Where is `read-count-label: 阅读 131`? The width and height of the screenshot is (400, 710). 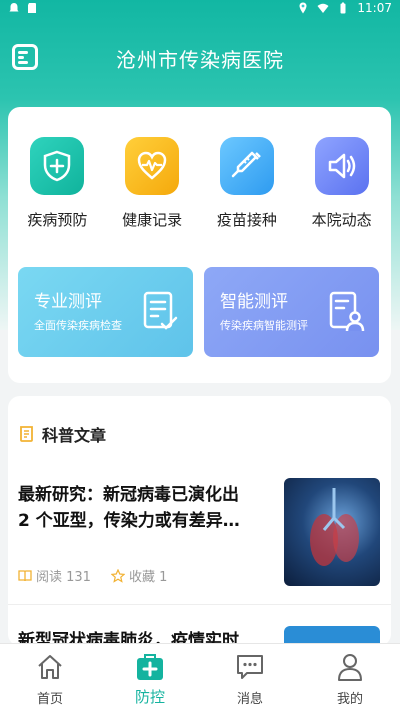
read-count-label: 阅读 131 is located at coordinates (63, 577).